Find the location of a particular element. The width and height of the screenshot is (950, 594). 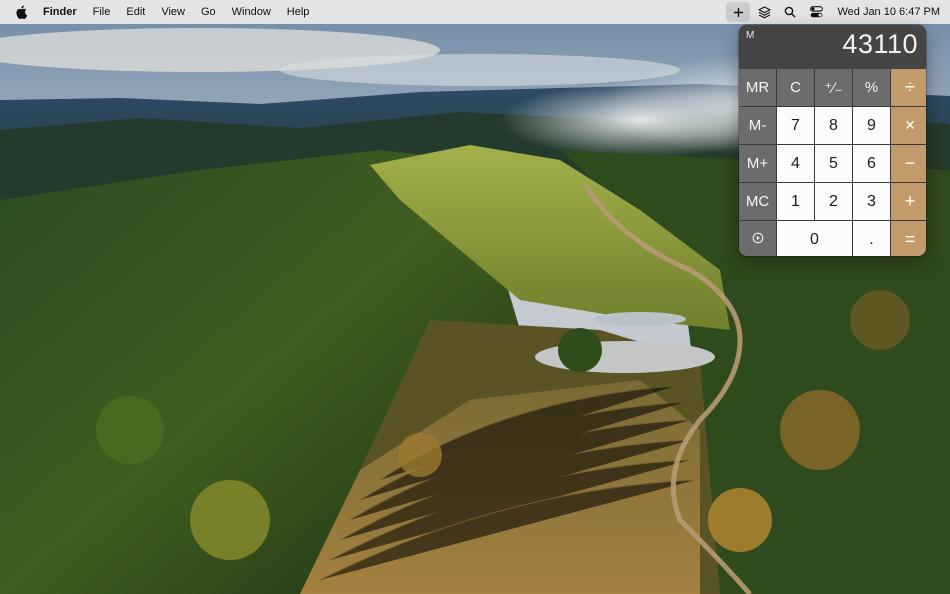

display-value: 43110 is located at coordinates (880, 44).